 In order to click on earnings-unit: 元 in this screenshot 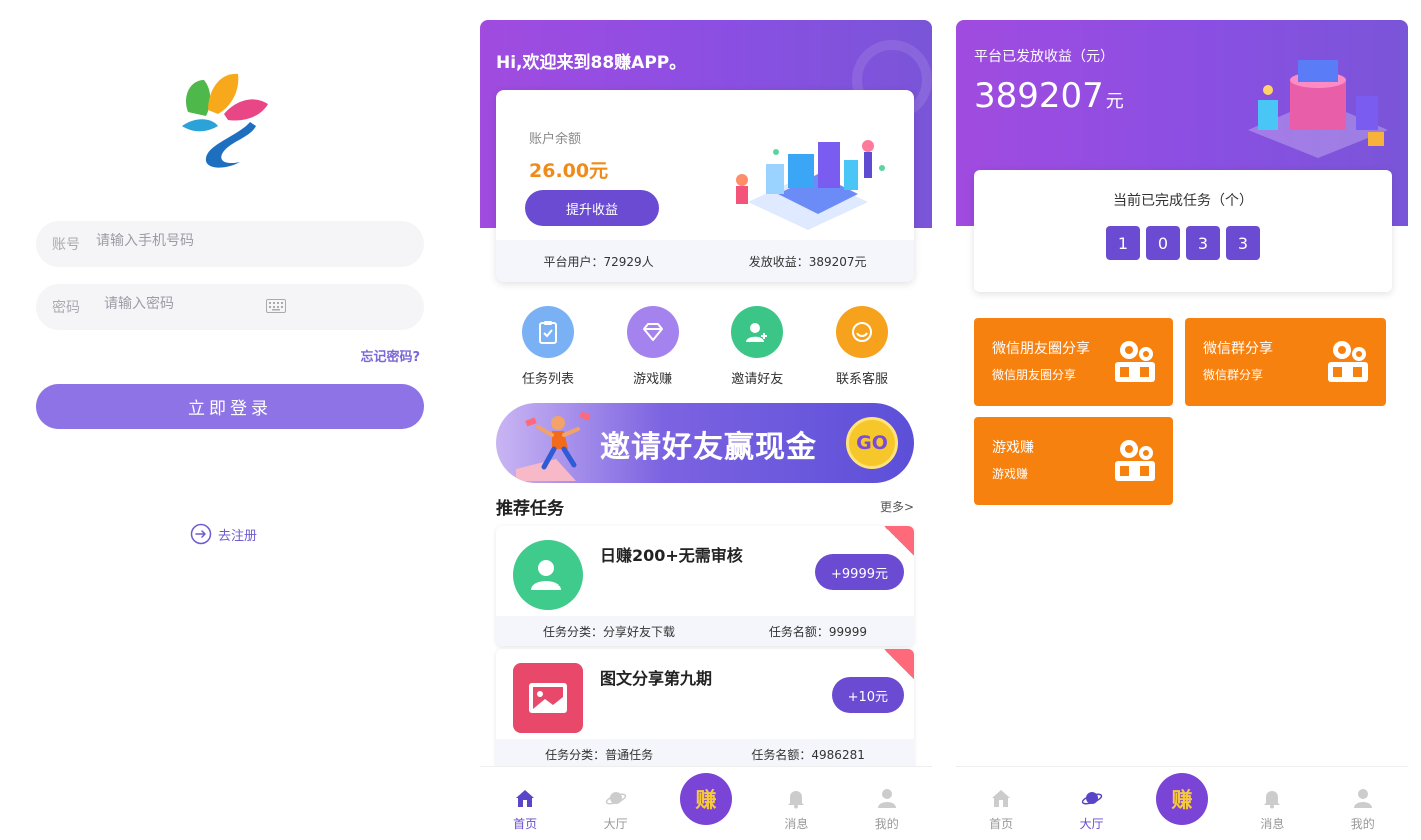, I will do `click(1114, 101)`.